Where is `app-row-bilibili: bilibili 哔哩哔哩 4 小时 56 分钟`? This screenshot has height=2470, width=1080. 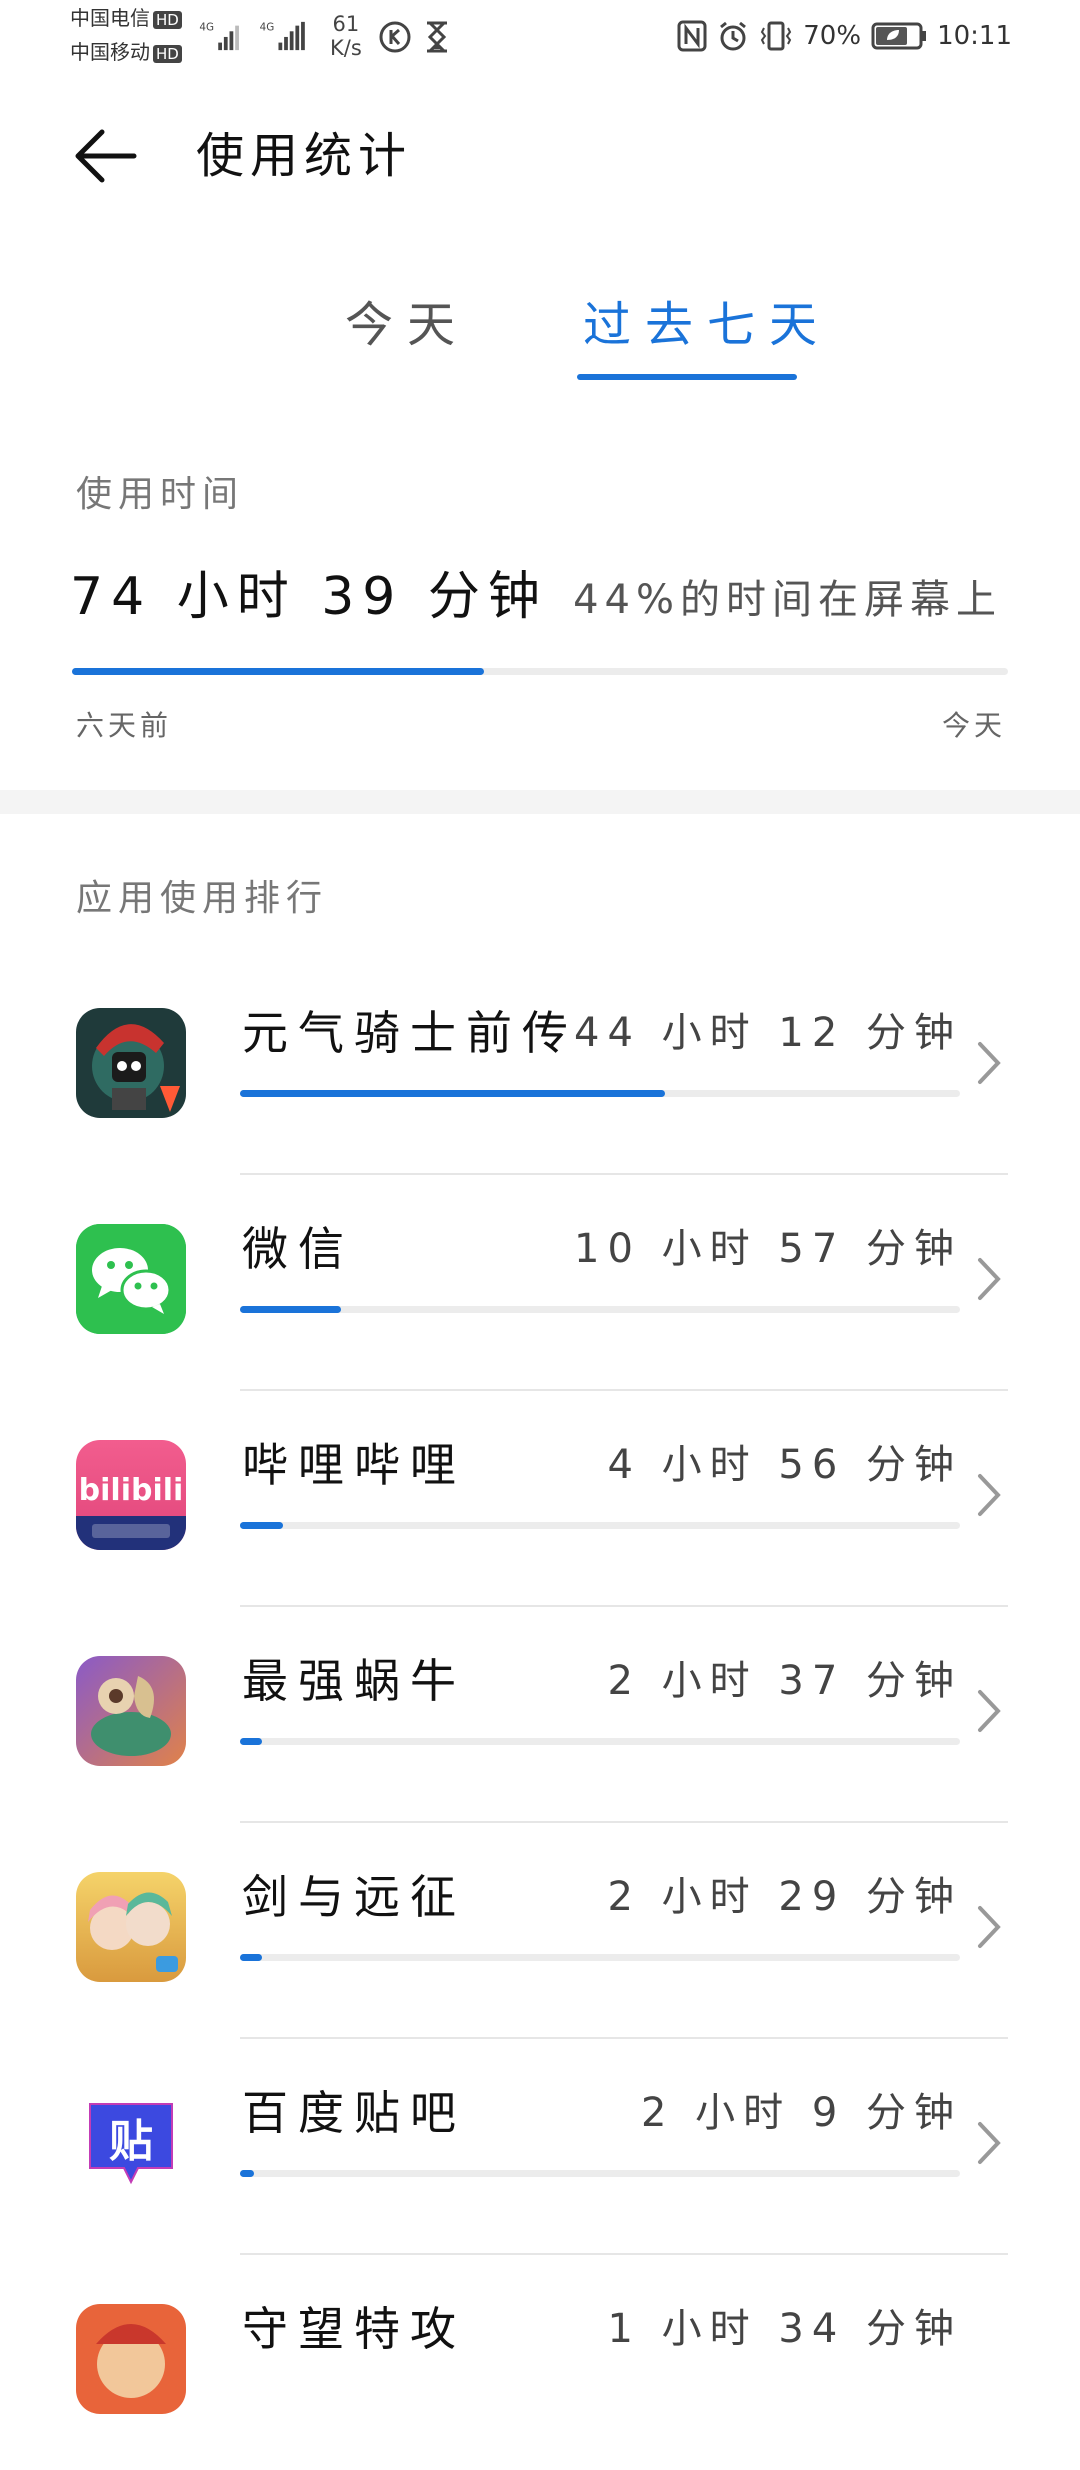 app-row-bilibili: bilibili 哔哩哔哩 4 小时 56 分钟 is located at coordinates (540, 1498).